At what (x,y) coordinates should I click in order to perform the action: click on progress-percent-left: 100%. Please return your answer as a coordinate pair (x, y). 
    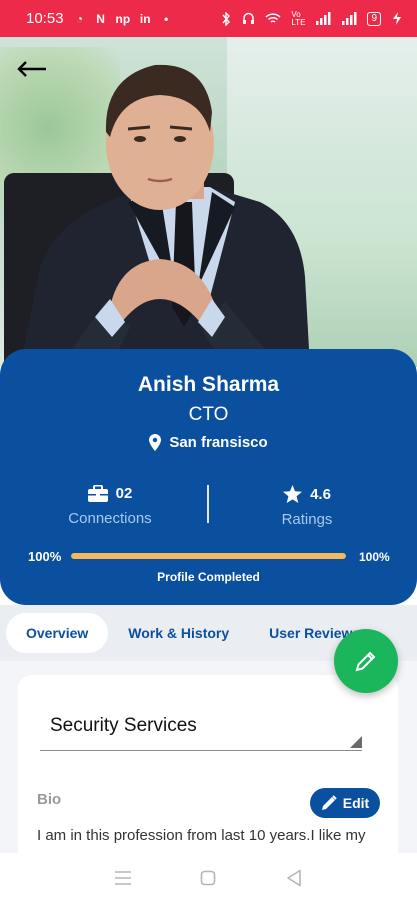
    Looking at the image, I should click on (45, 556).